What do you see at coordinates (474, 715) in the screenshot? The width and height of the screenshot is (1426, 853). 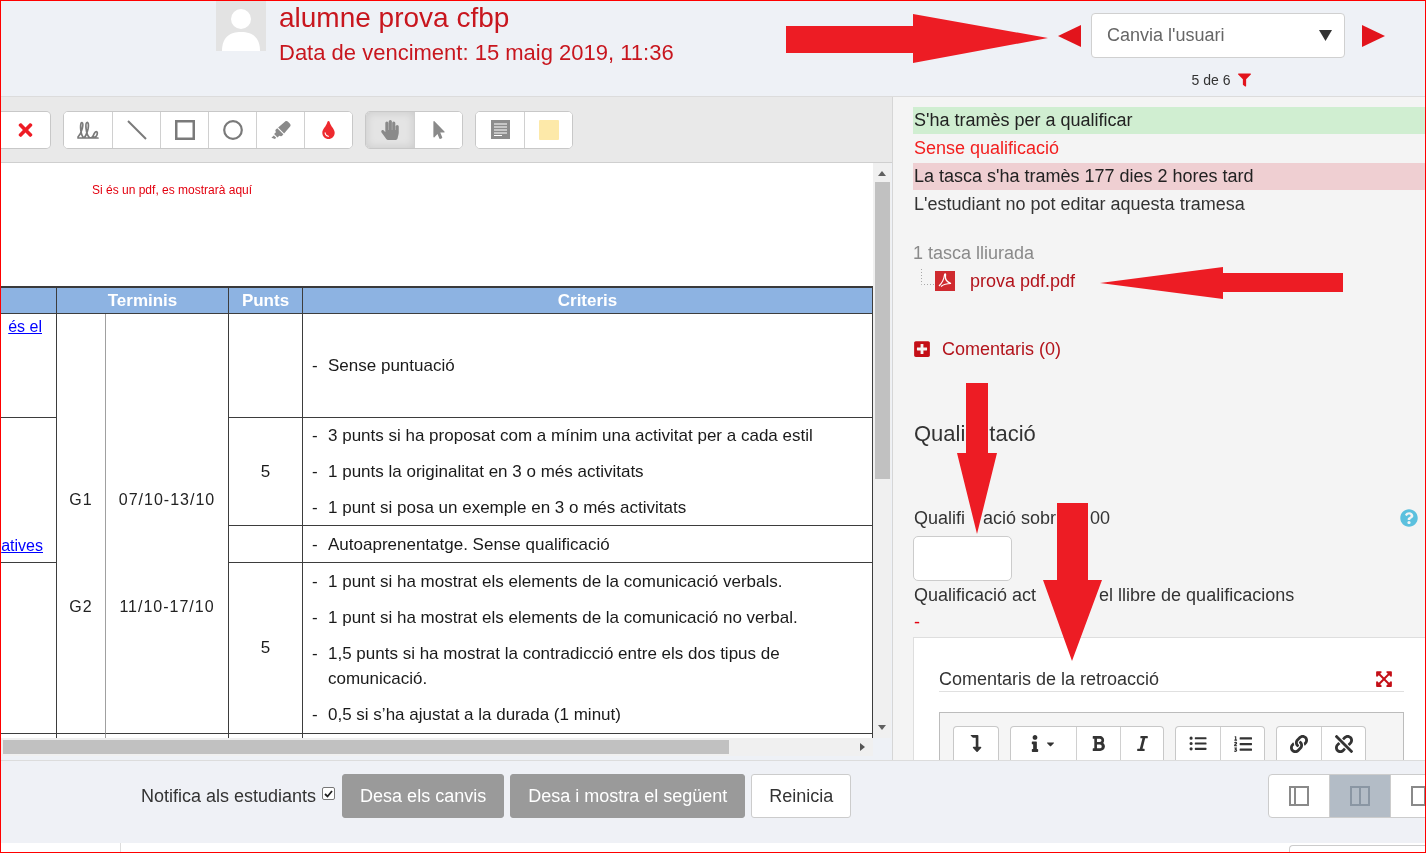 I see `criterion-text: 0,5 si s’ha ajustat a la durada (1 minut)` at bounding box center [474, 715].